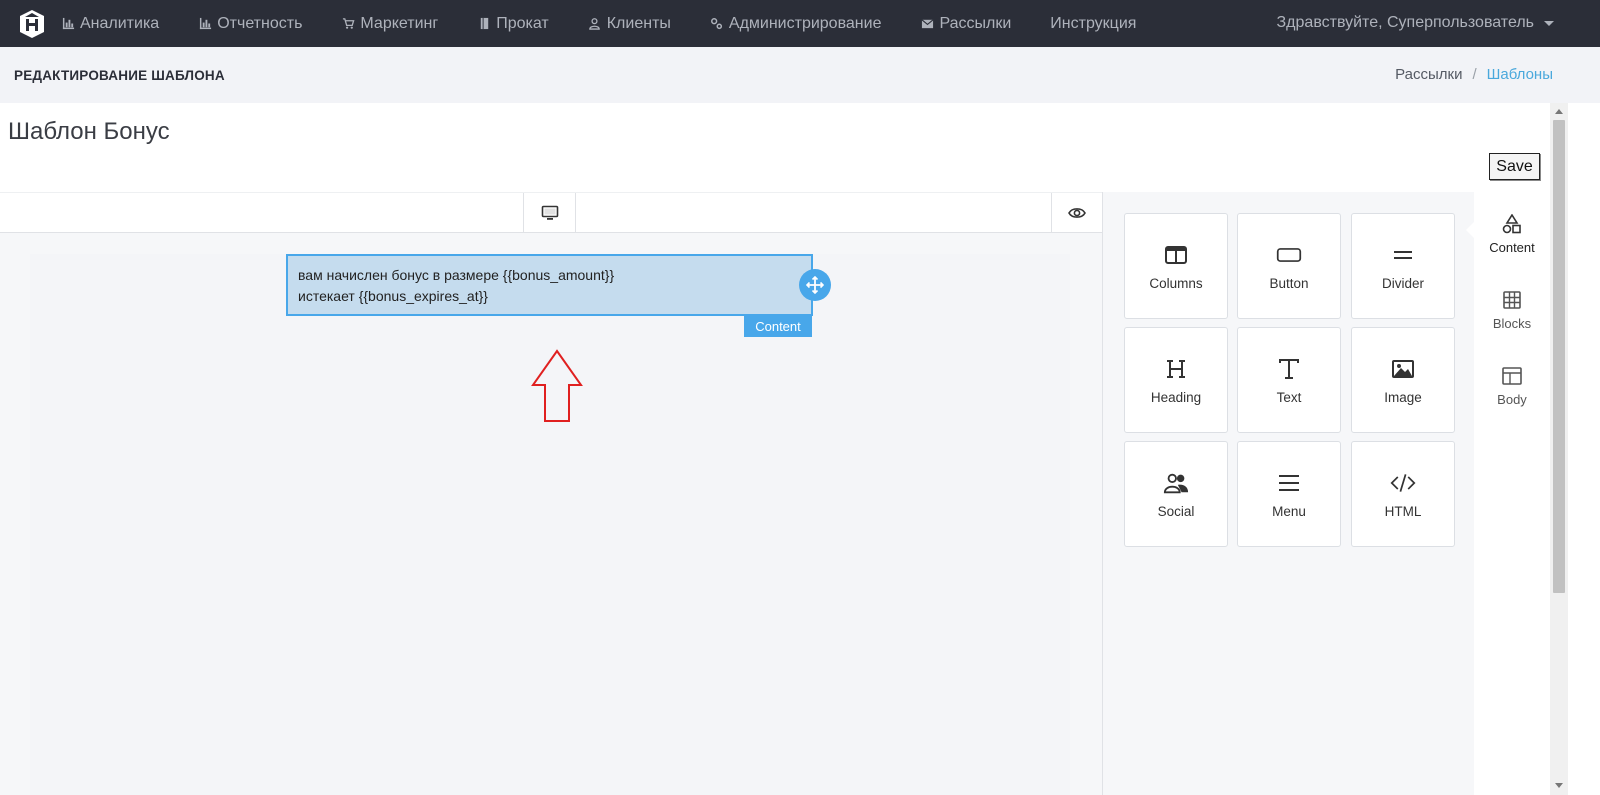 This screenshot has width=1600, height=795. What do you see at coordinates (975, 23) in the screenshot?
I see `nav-label: Рассылки` at bounding box center [975, 23].